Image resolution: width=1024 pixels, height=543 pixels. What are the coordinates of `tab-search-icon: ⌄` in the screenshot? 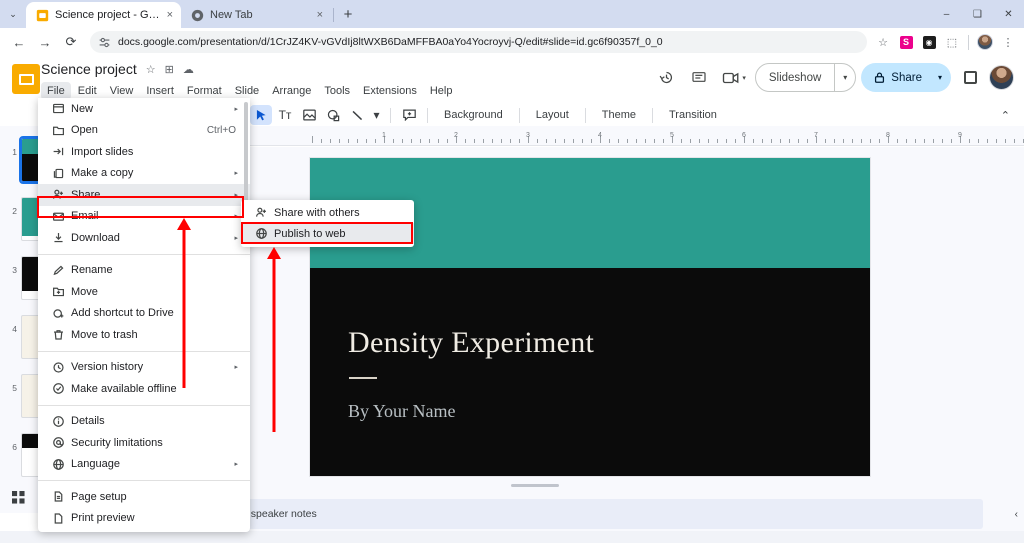 It's located at (13, 14).